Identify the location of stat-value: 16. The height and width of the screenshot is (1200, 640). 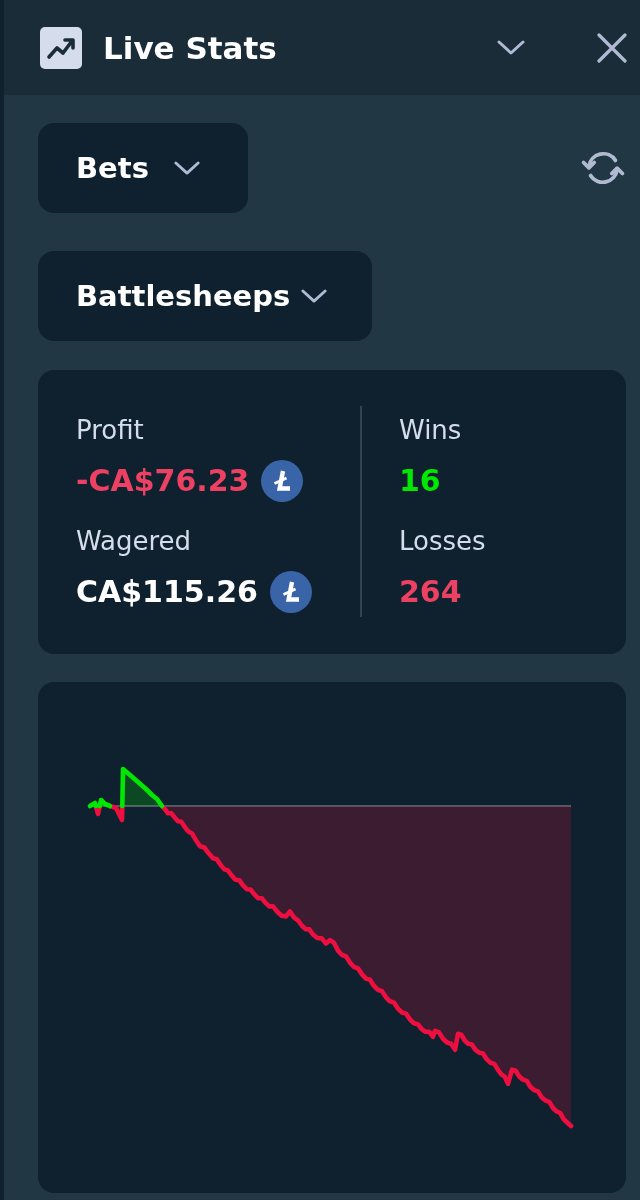
(420, 481).